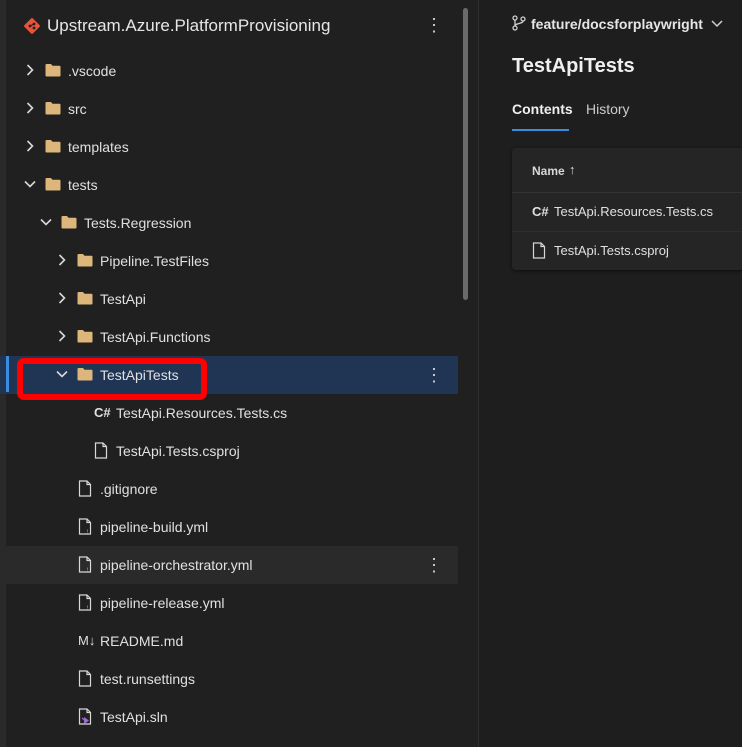 This screenshot has height=747, width=742. Describe the element at coordinates (98, 147) in the screenshot. I see `tree-item-label: templates` at that location.